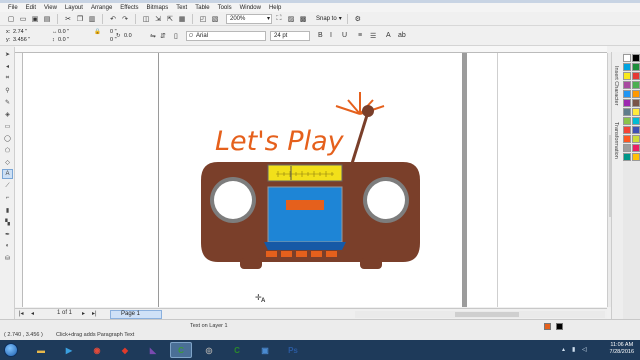 This screenshot has width=640, height=360. Describe the element at coordinates (146, 19) in the screenshot. I see `search-content-icon: ◫` at that location.